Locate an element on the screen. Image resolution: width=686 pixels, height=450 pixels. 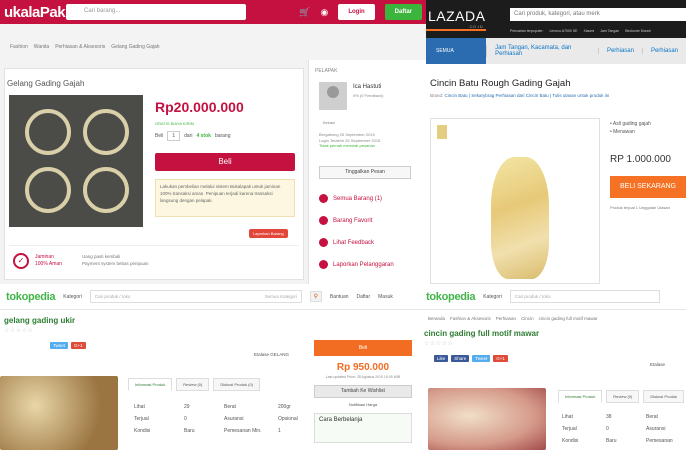
search-scope-select: Semua Kategori is located at coordinates (281, 296).